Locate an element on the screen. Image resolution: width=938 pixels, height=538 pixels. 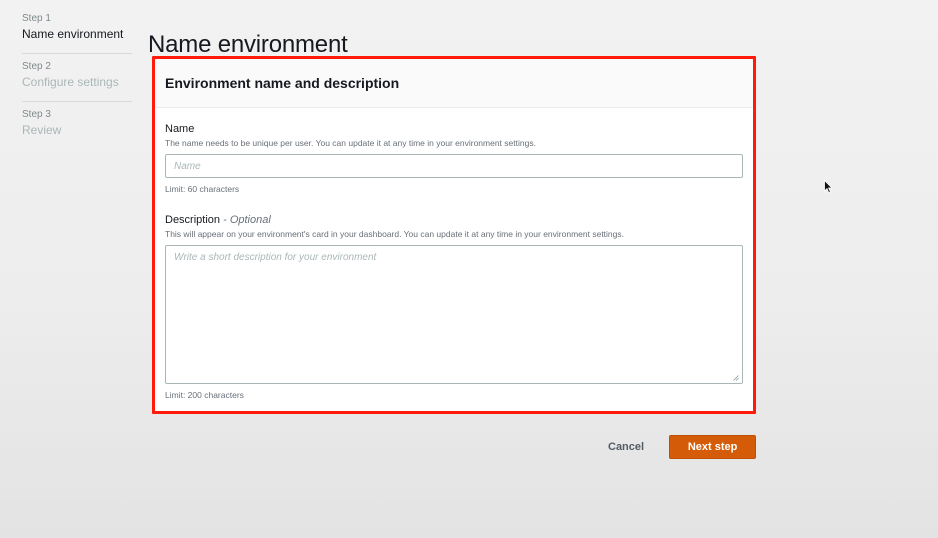
mouse-cursor-icon is located at coordinates (828, 187).